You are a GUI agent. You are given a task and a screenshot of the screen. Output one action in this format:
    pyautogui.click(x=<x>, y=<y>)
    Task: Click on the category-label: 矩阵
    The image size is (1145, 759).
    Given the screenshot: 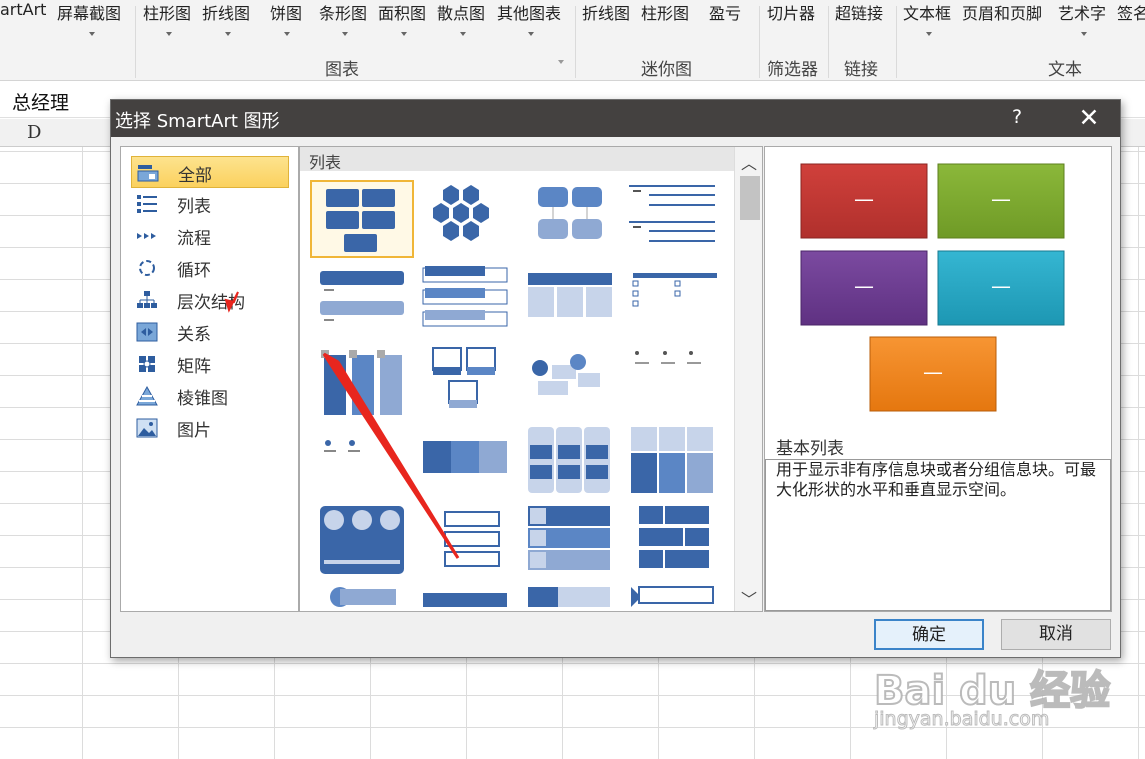 What is the action you would take?
    pyautogui.click(x=194, y=367)
    